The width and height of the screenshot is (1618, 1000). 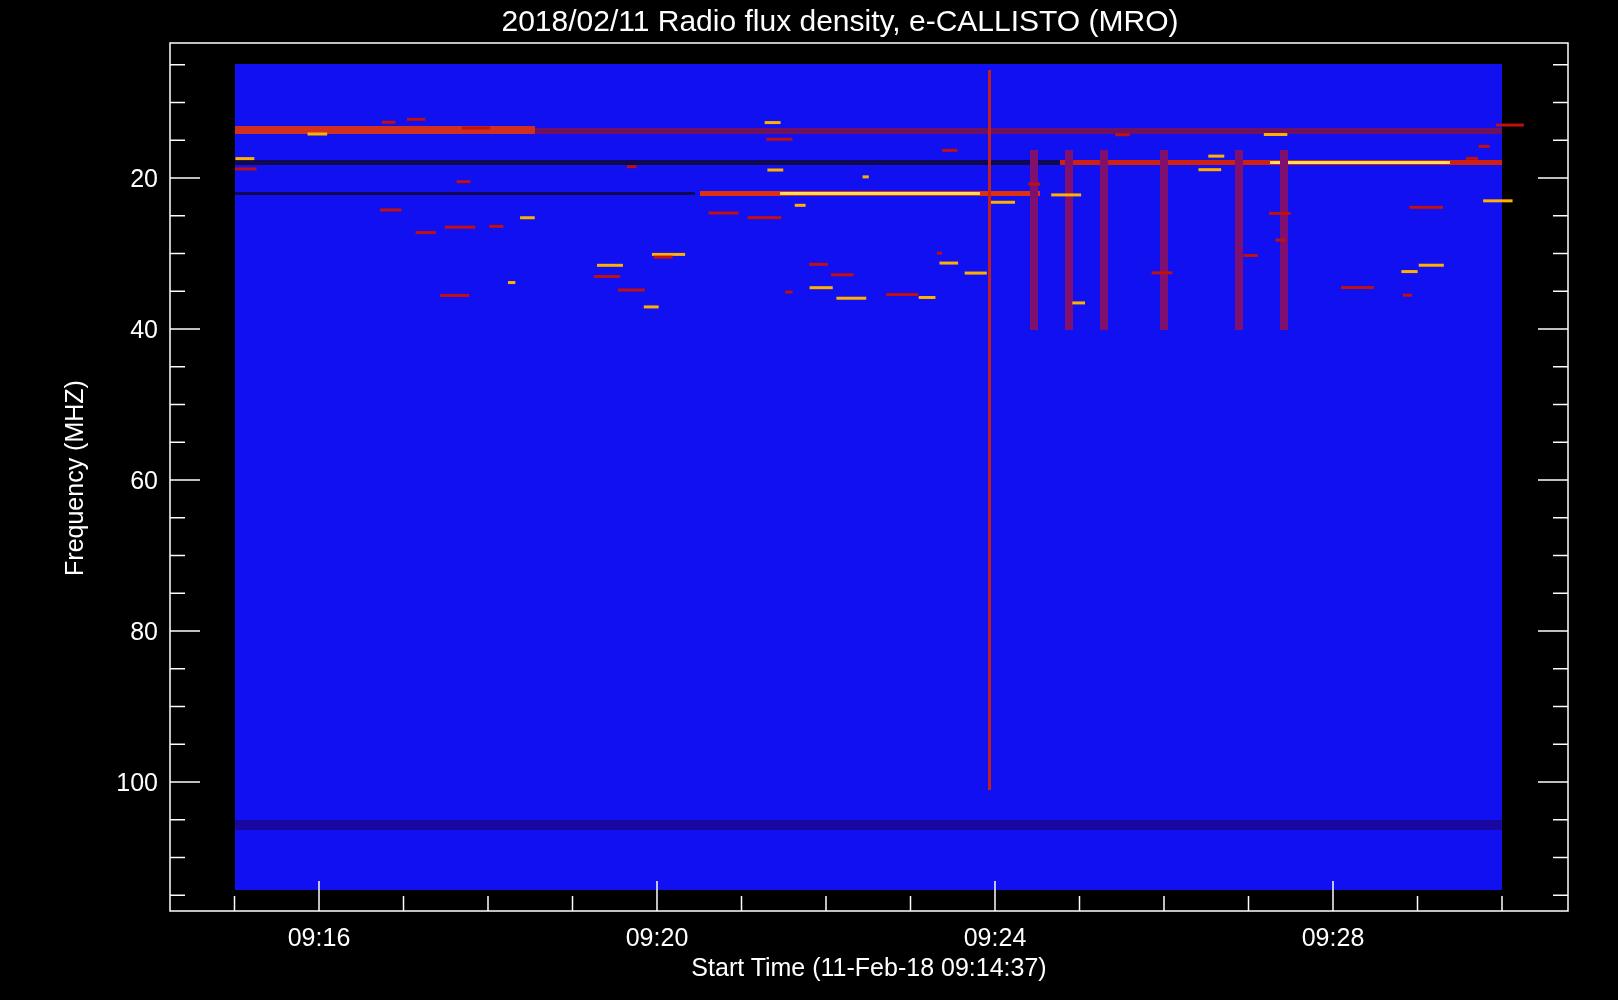 What do you see at coordinates (840, 20) in the screenshot?
I see `chart-title: 2018/02/11 Radio flux density, e-CALLISTO (MRO)` at bounding box center [840, 20].